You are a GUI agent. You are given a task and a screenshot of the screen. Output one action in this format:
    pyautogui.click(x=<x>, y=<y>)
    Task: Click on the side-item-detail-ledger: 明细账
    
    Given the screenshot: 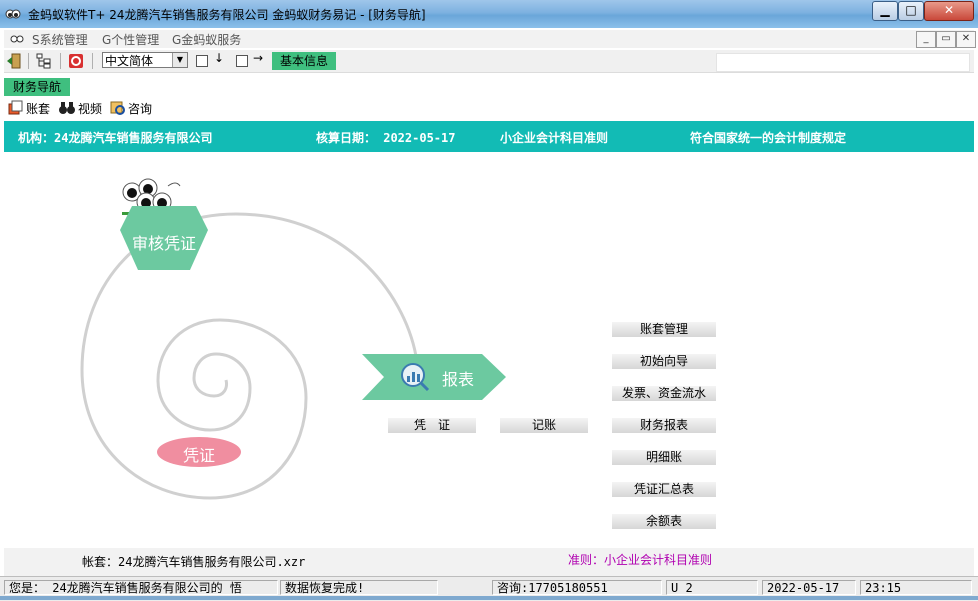 What is the action you would take?
    pyautogui.click(x=664, y=457)
    